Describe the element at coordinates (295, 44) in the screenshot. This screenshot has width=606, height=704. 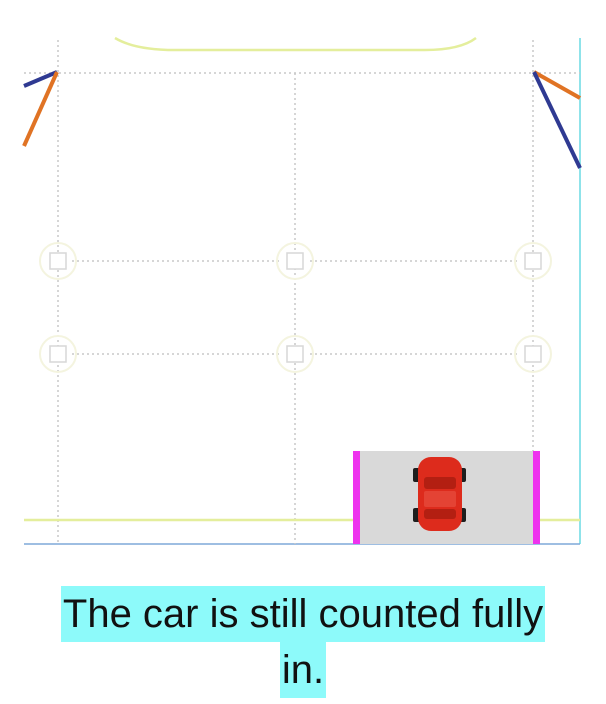
I see `top-lane-curve` at that location.